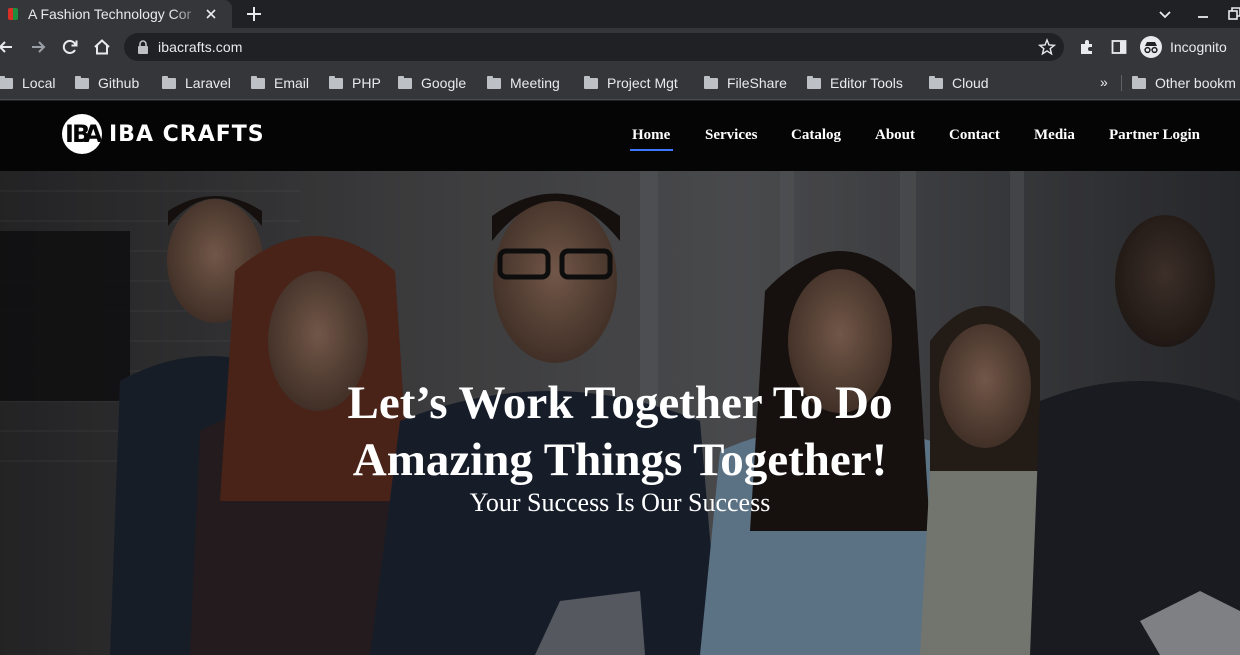 The image size is (1240, 655). I want to click on tab-search-chevron-icon, so click(1165, 14).